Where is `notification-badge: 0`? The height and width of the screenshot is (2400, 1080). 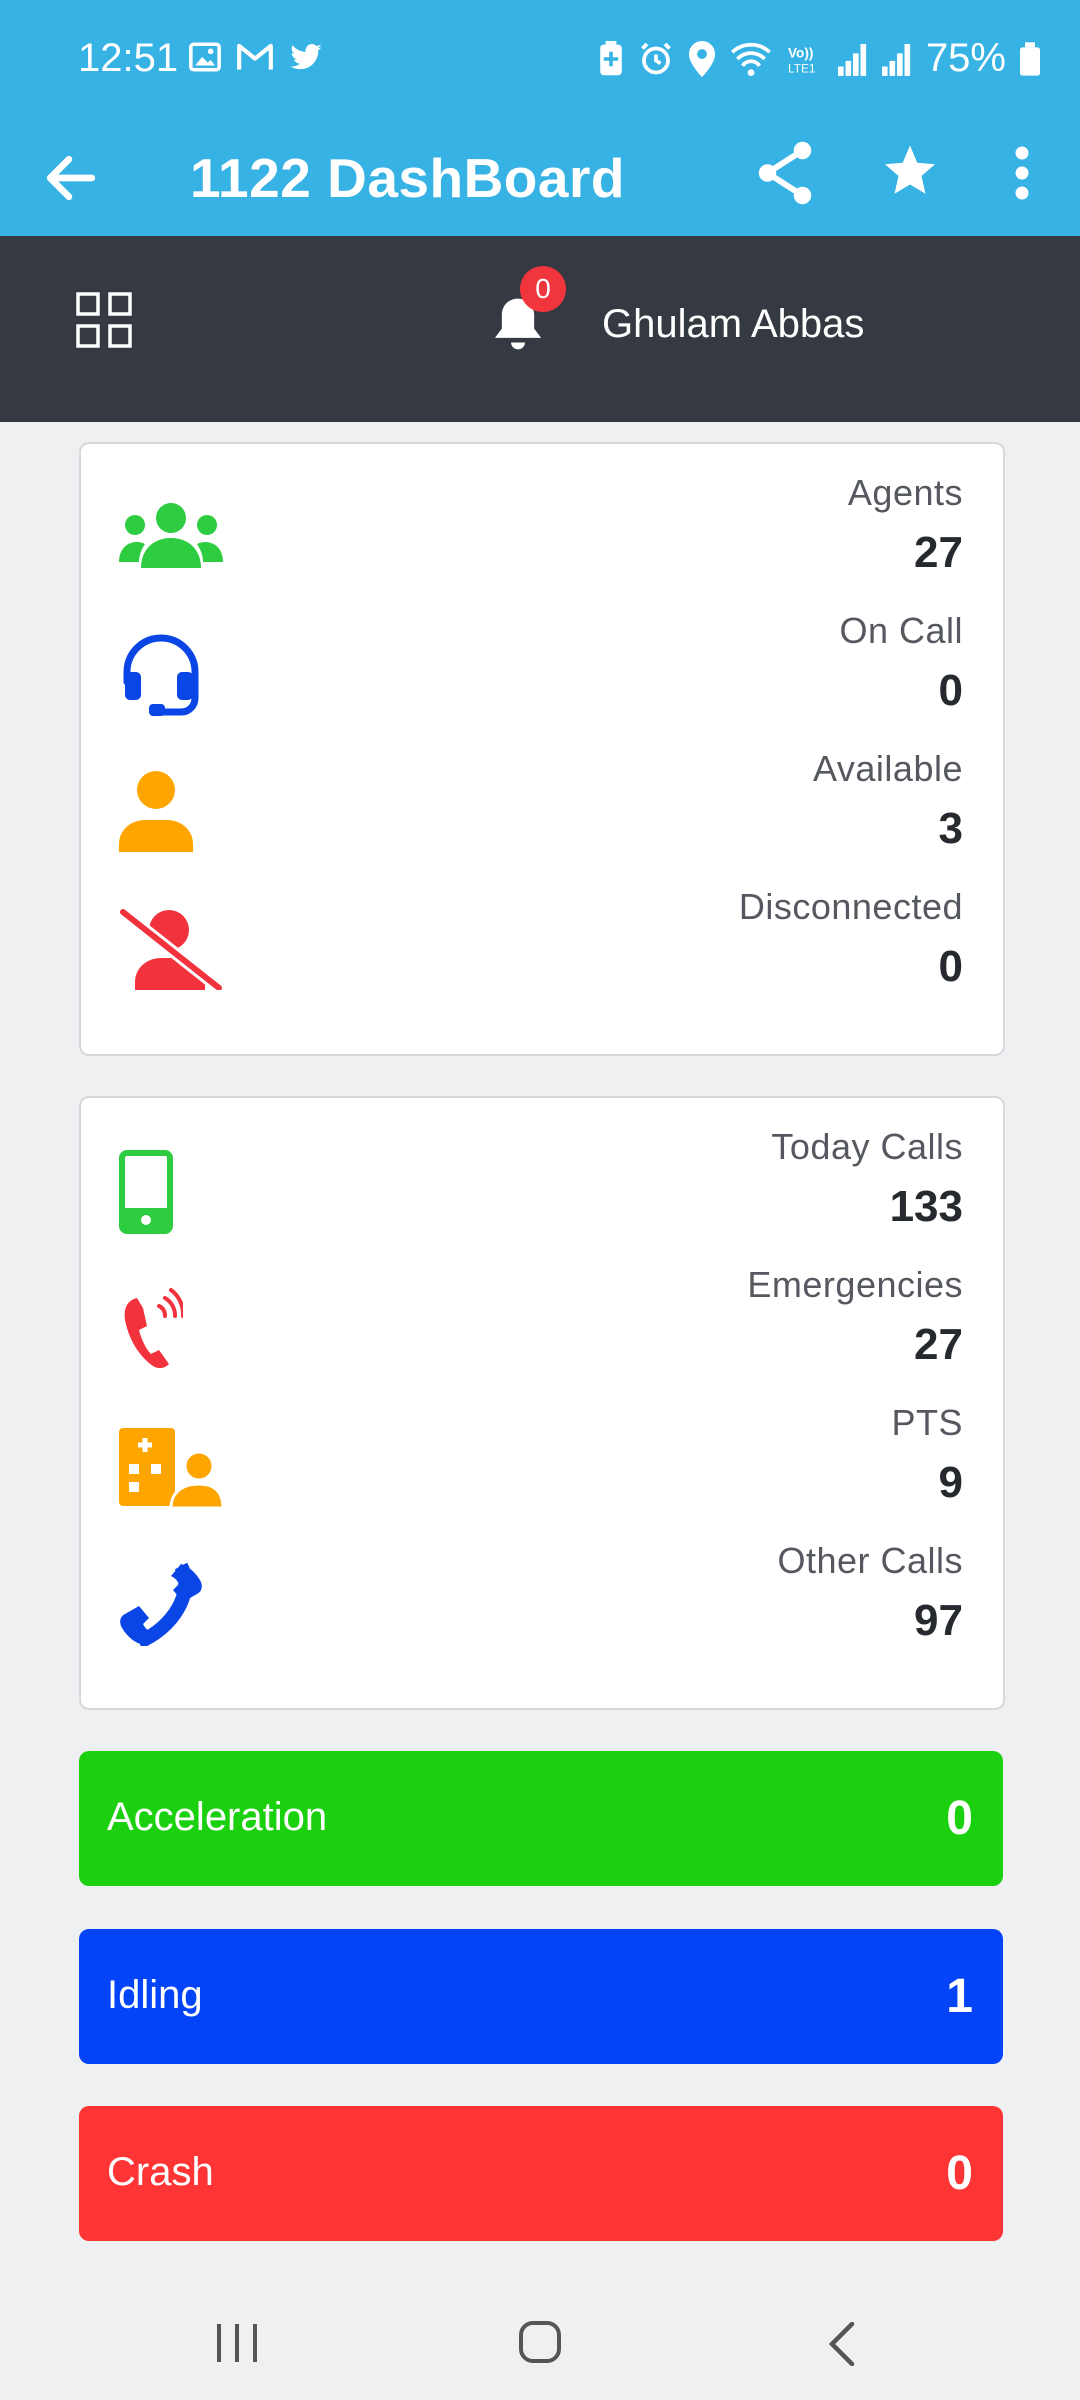 notification-badge: 0 is located at coordinates (543, 289).